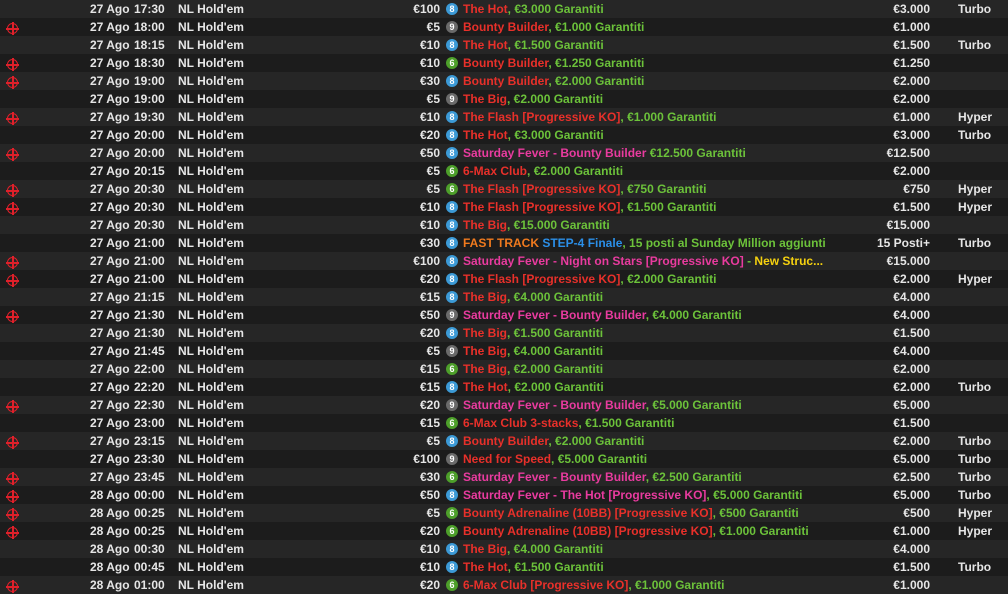 Image resolution: width=1008 pixels, height=594 pixels. I want to click on speed-cell, so click(983, 351).